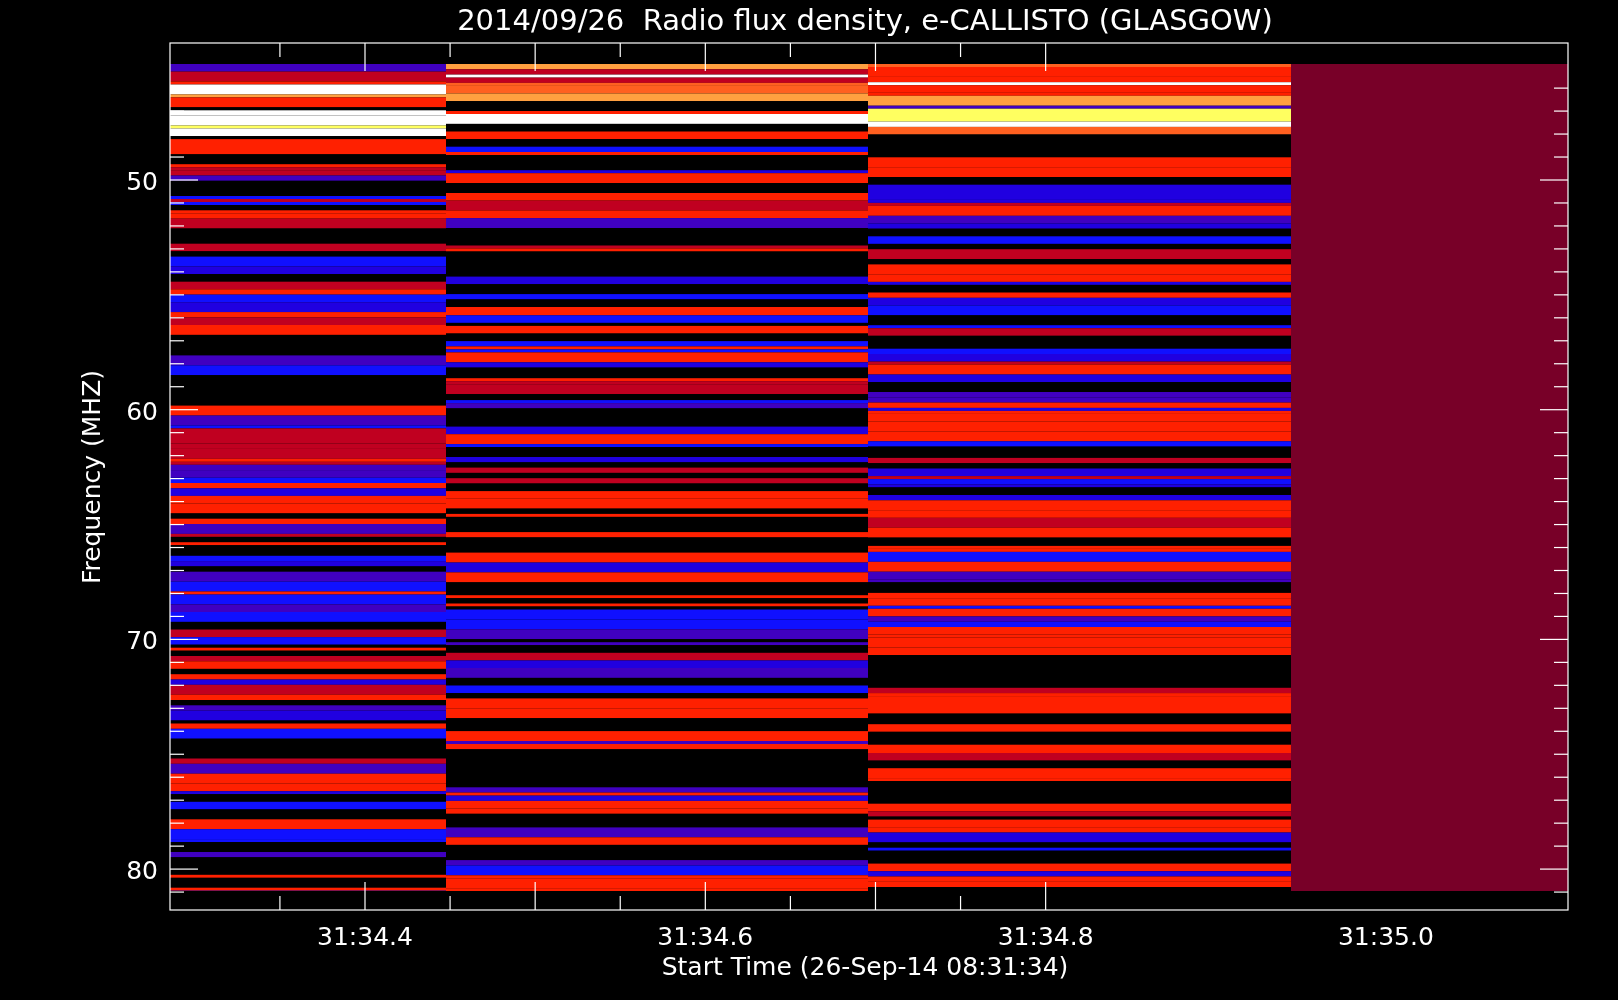 This screenshot has width=1618, height=1000. What do you see at coordinates (142, 871) in the screenshot?
I see `y-tick-label: 80` at bounding box center [142, 871].